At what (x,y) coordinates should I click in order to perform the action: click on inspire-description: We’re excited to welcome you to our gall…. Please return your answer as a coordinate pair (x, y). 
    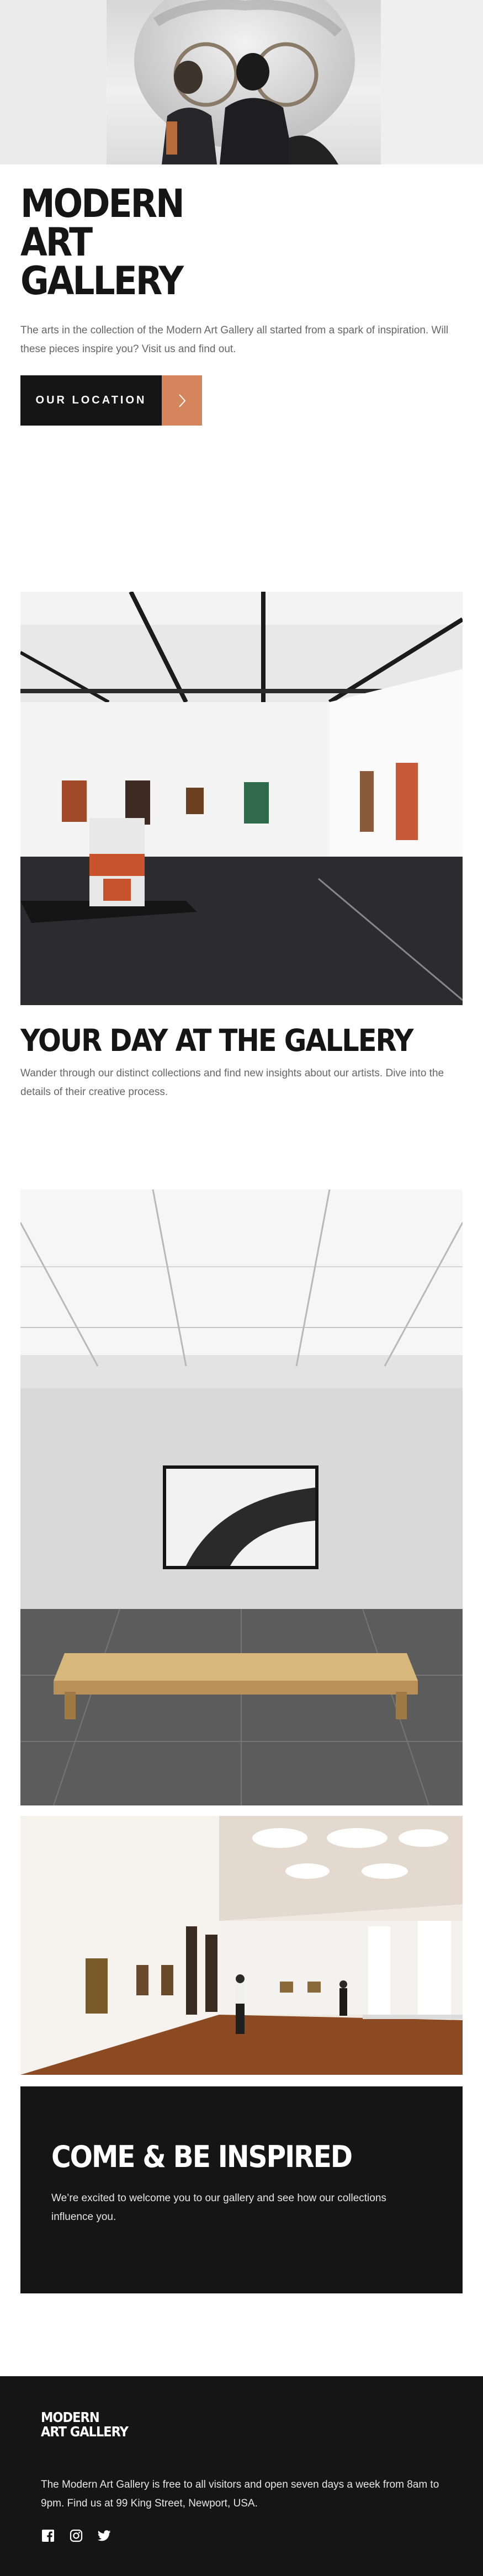
    Looking at the image, I should click on (219, 2207).